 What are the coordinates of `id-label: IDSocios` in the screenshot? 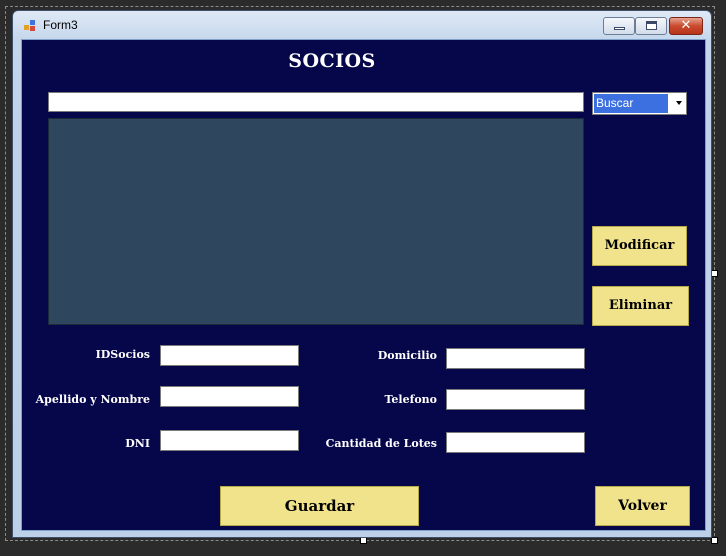 It's located at (122, 354).